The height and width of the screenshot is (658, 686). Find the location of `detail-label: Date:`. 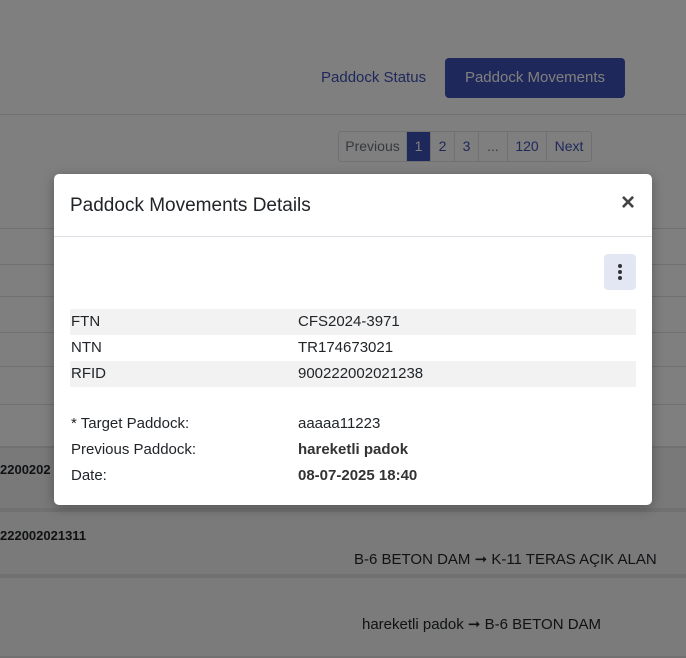

detail-label: Date: is located at coordinates (89, 475).